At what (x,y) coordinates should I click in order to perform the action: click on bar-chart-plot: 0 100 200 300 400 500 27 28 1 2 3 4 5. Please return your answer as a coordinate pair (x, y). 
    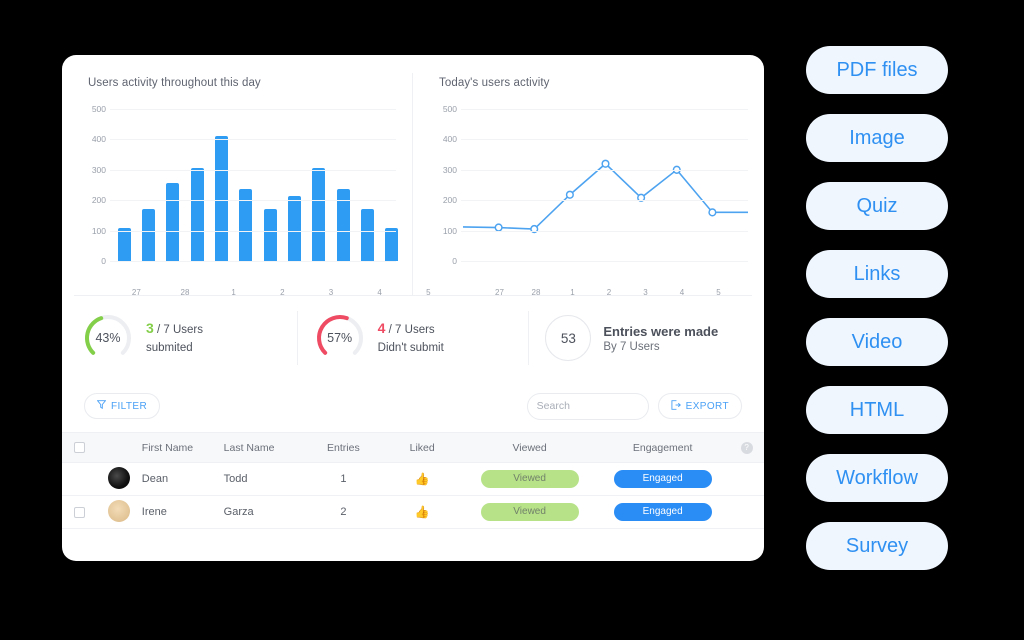
    Looking at the image, I should click on (253, 200).